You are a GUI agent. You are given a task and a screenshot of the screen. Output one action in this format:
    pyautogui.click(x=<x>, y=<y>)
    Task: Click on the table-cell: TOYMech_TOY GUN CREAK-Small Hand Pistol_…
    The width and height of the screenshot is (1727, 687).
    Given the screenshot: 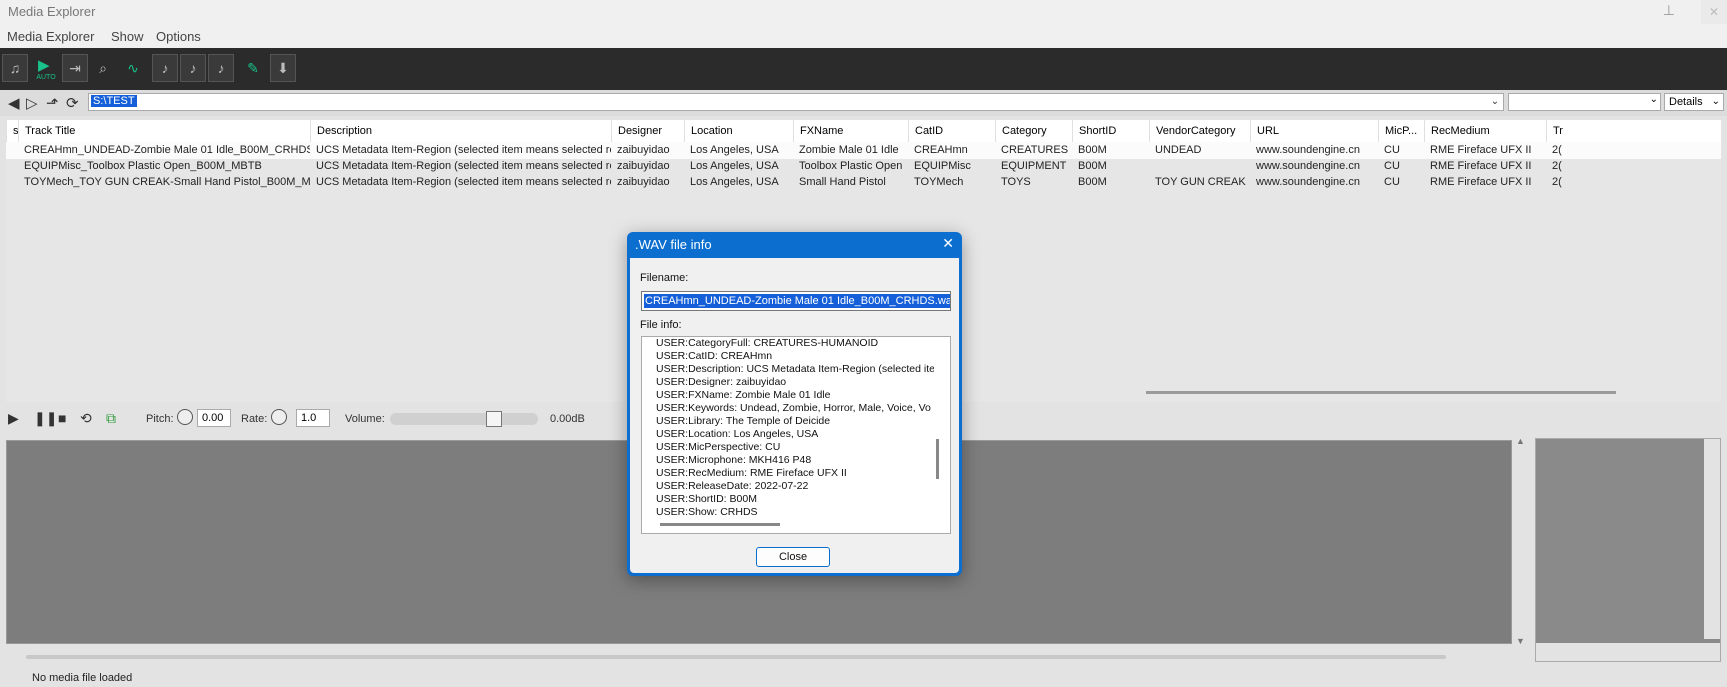 What is the action you would take?
    pyautogui.click(x=167, y=182)
    